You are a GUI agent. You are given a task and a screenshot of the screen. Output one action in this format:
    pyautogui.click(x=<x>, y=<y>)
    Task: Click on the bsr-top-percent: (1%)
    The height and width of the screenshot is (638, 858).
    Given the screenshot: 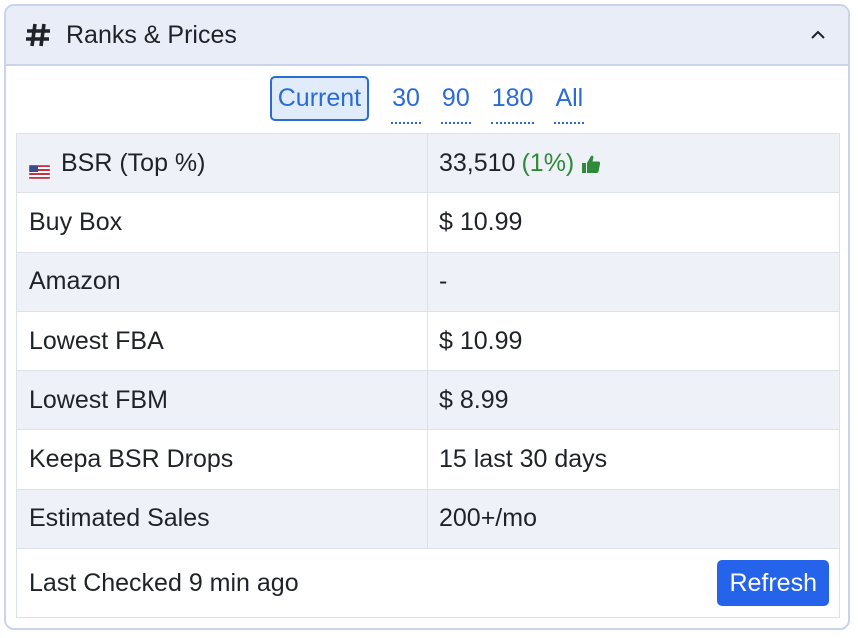 What is the action you would take?
    pyautogui.click(x=548, y=162)
    